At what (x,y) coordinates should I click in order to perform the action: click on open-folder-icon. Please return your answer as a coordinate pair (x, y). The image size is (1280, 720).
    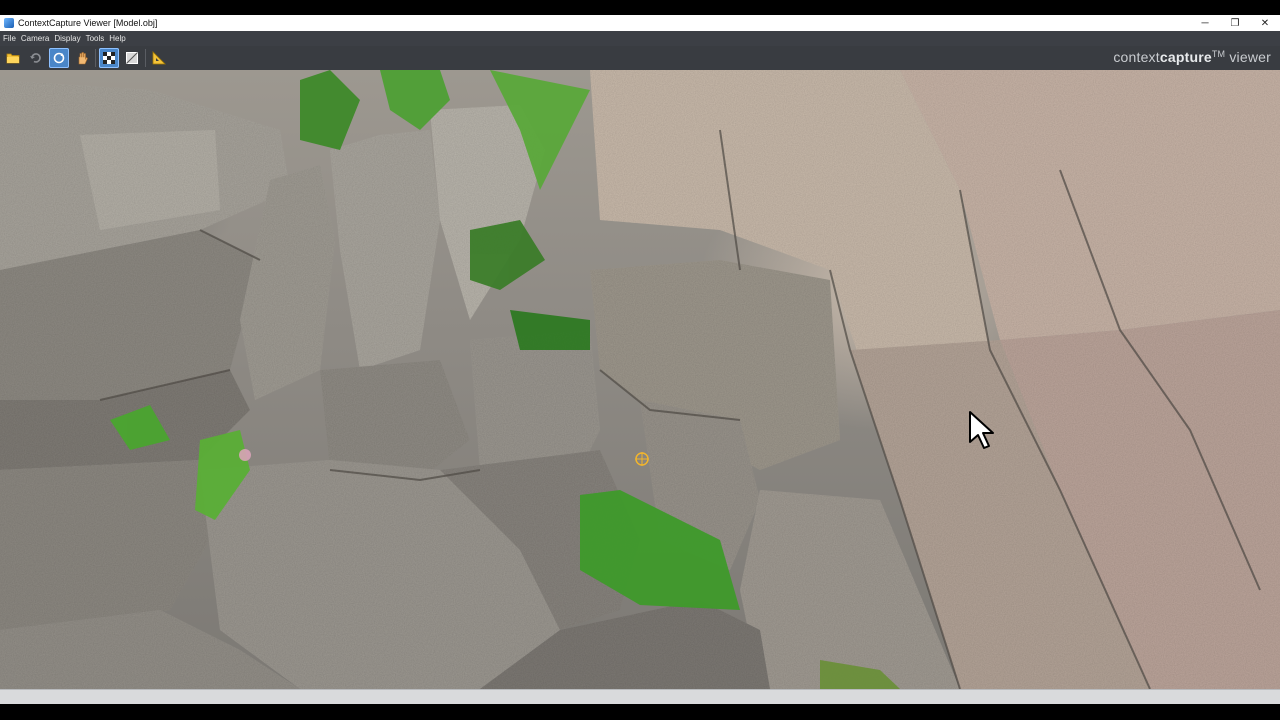
    Looking at the image, I should click on (13, 58).